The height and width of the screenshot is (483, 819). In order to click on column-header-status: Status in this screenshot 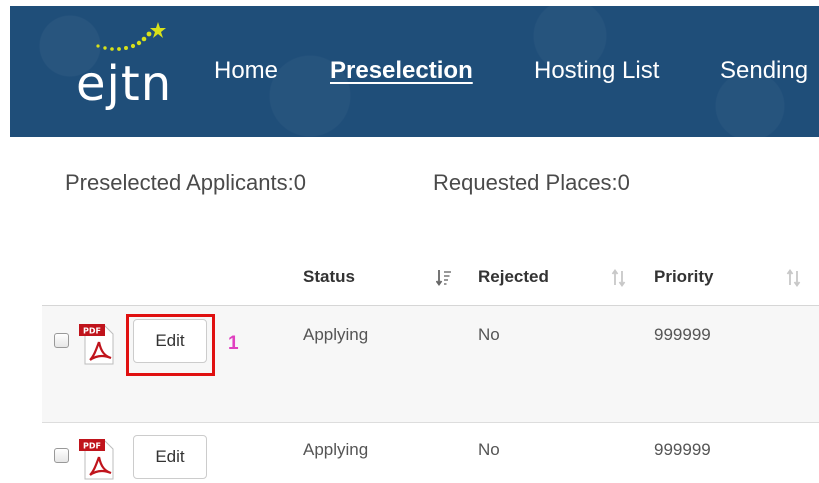, I will do `click(329, 277)`.